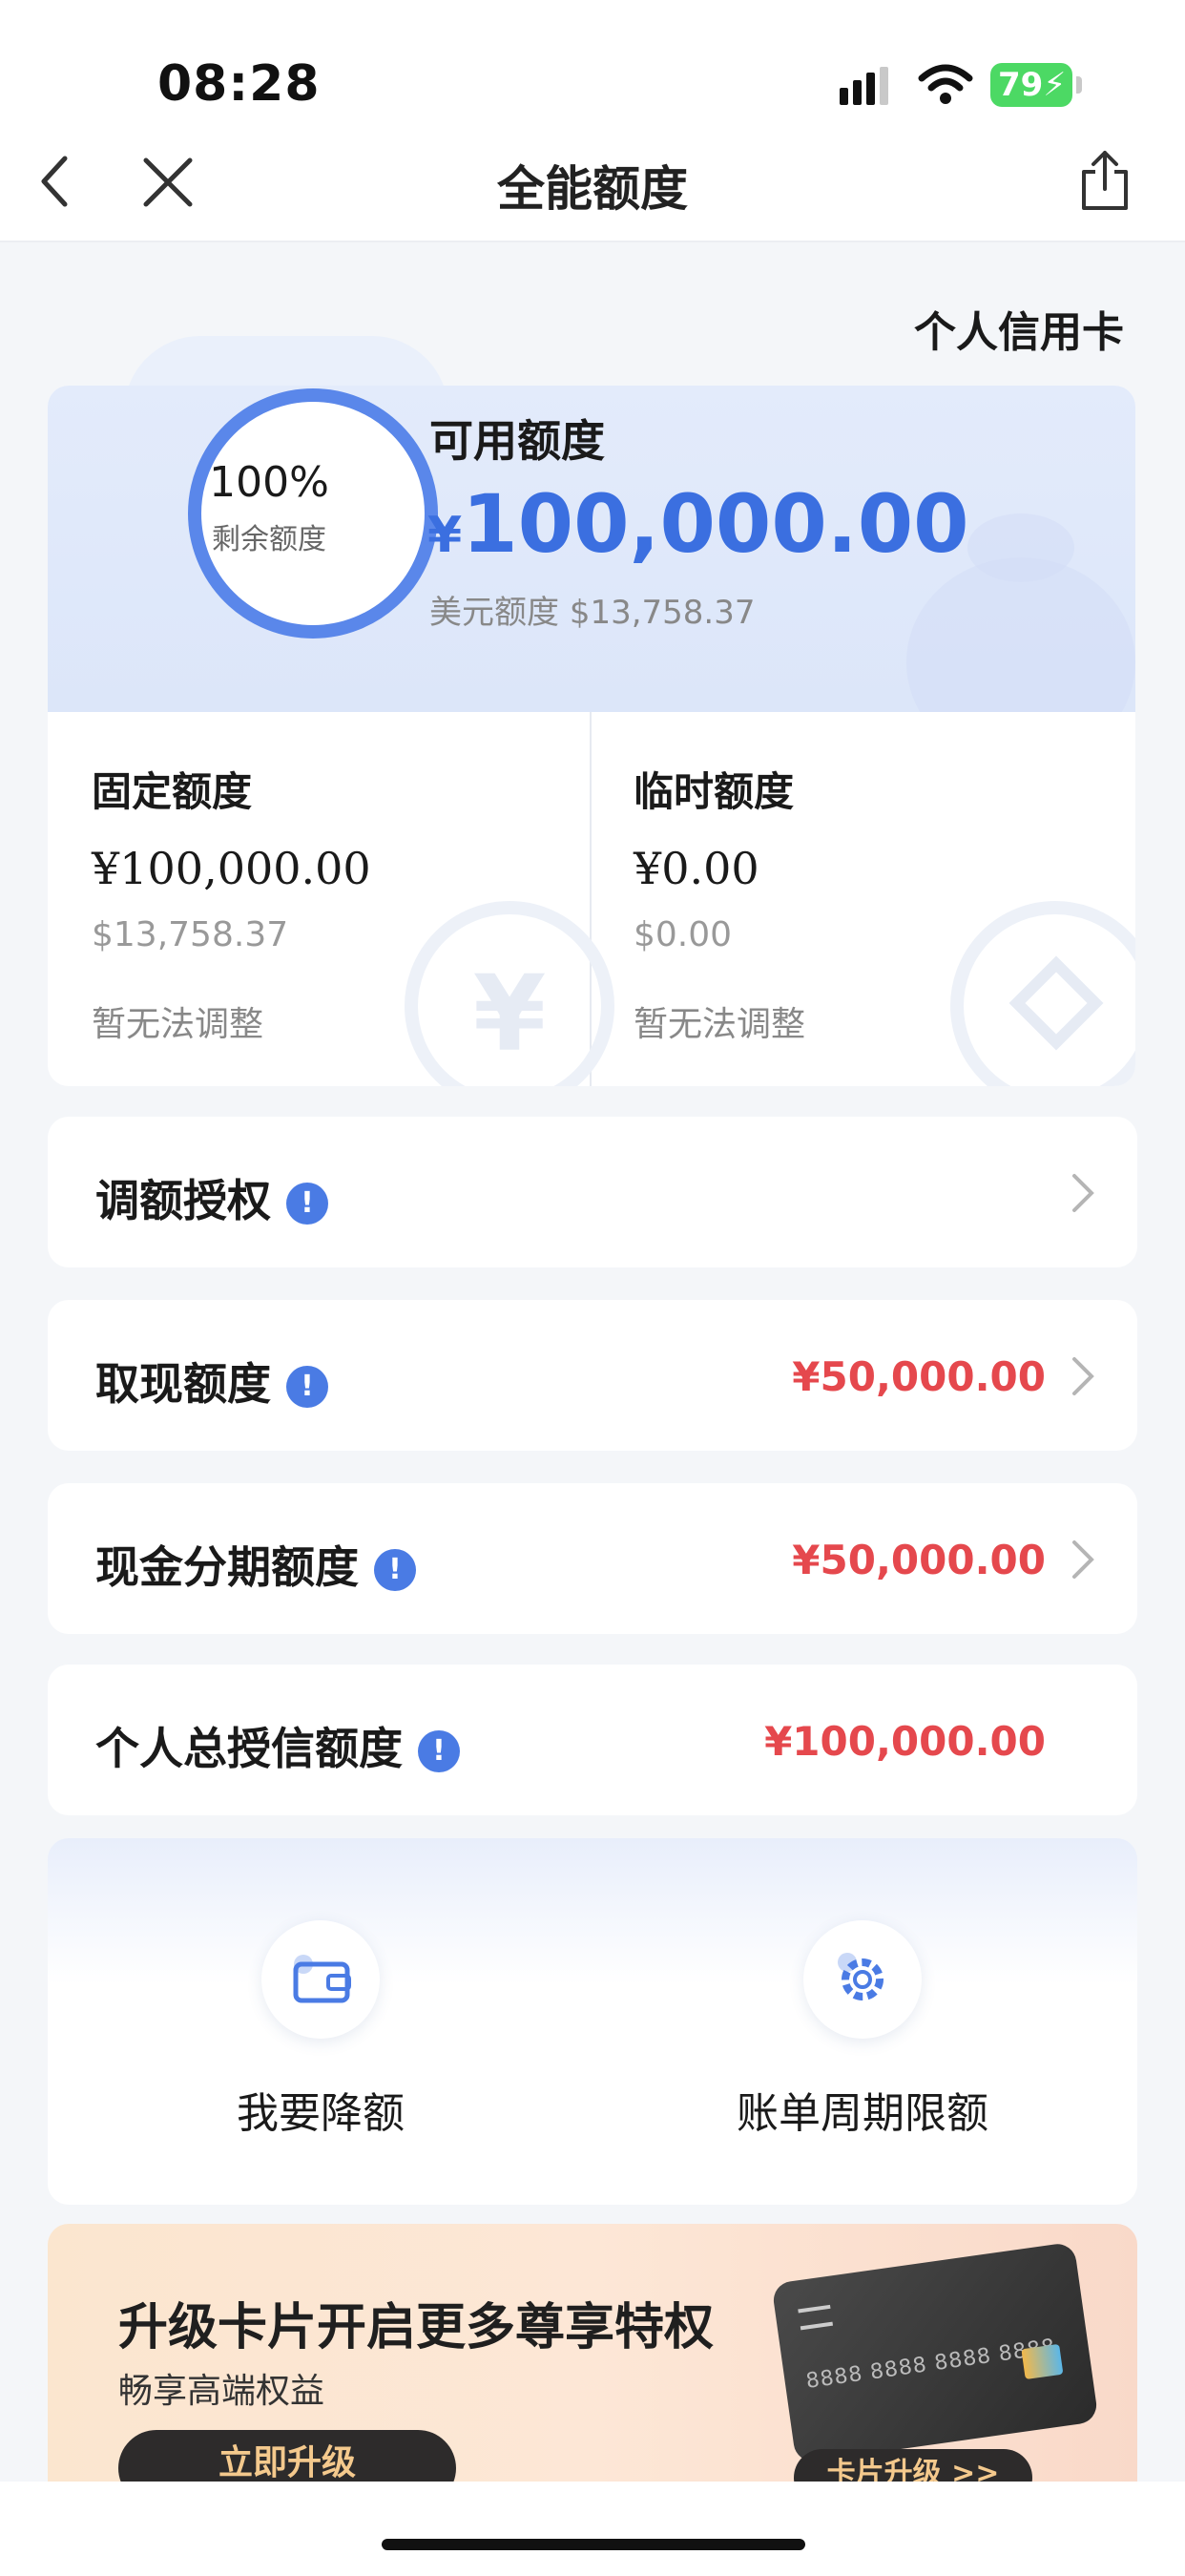  I want to click on home-indicator, so click(593, 2544).